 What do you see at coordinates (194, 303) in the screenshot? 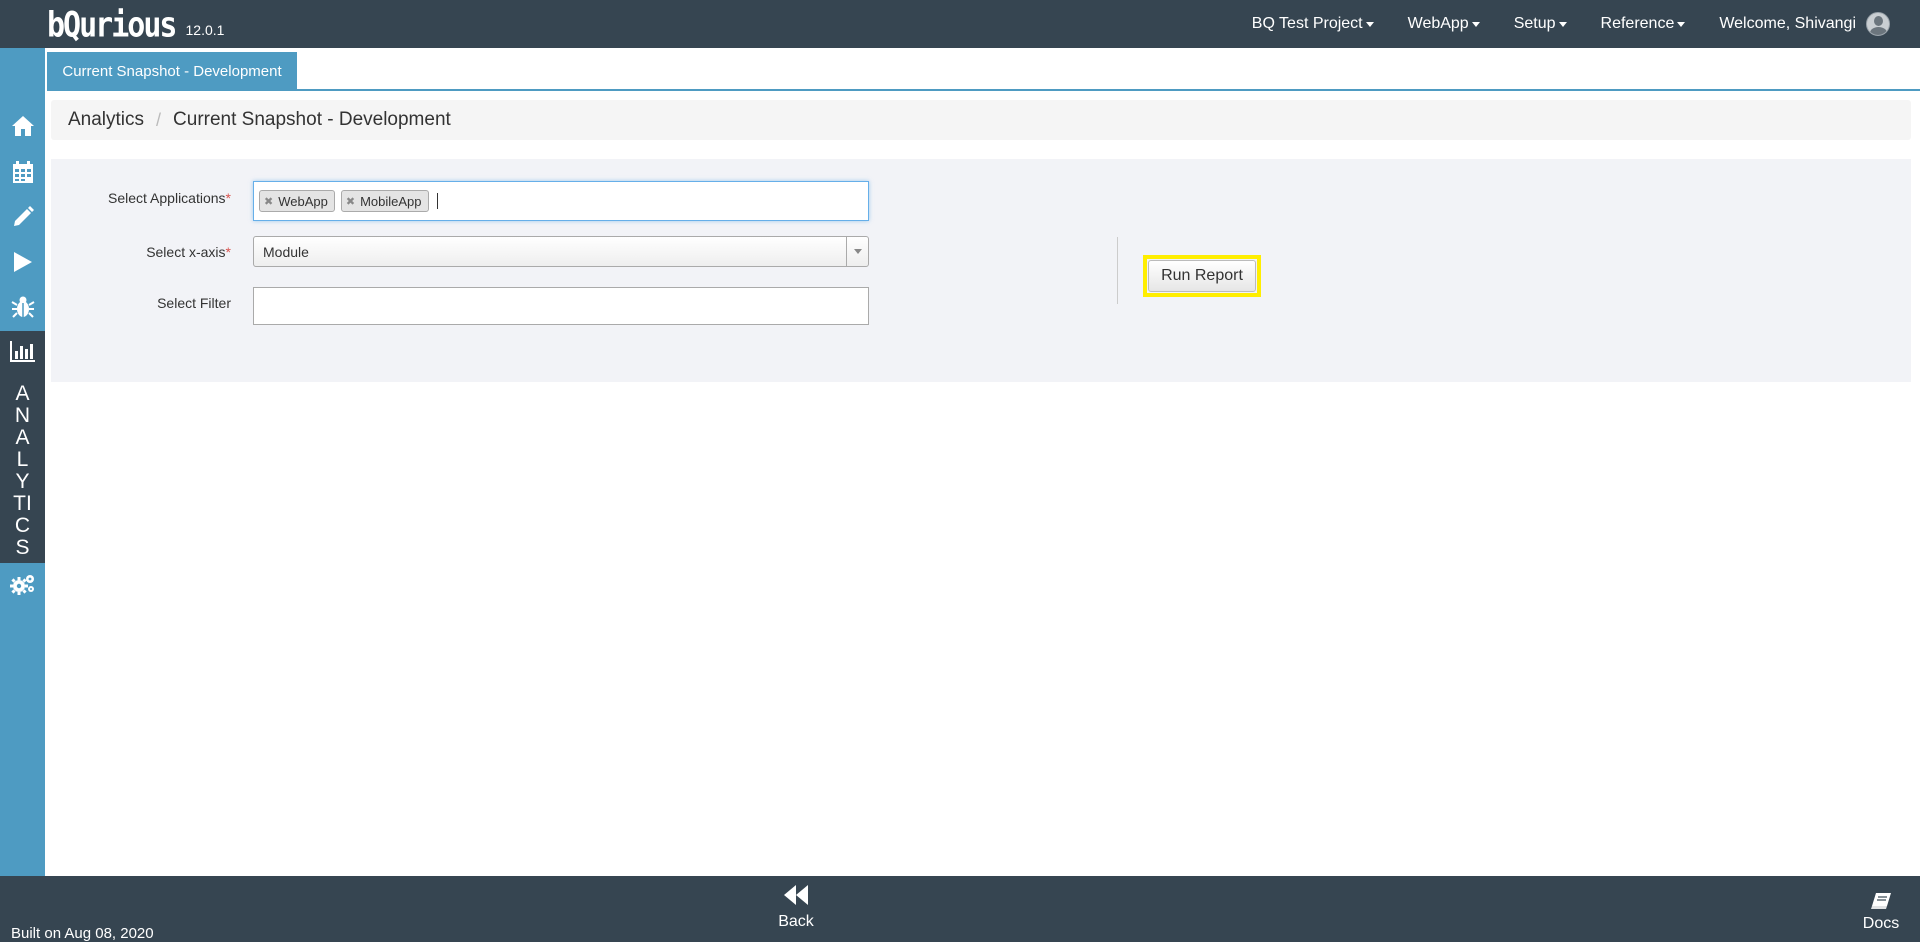
I see `filter-label-text: Select Filter` at bounding box center [194, 303].